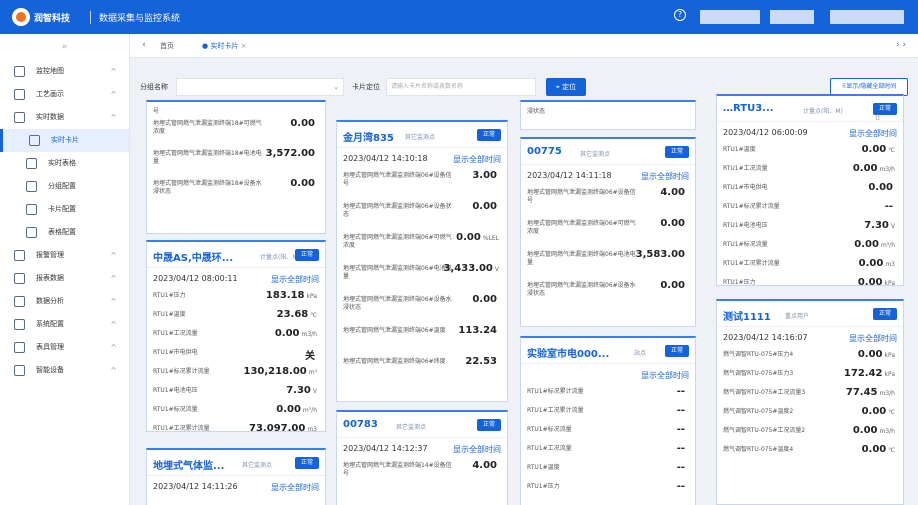 The height and width of the screenshot is (505, 918). I want to click on toggle-time-button-label: 显示/隐藏全部时间, so click(871, 86).